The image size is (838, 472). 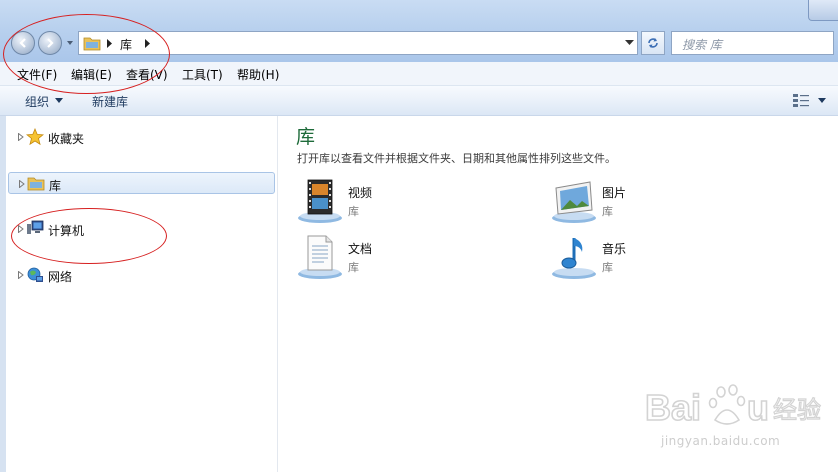 I want to click on library-video: 视频 库, so click(x=421, y=204).